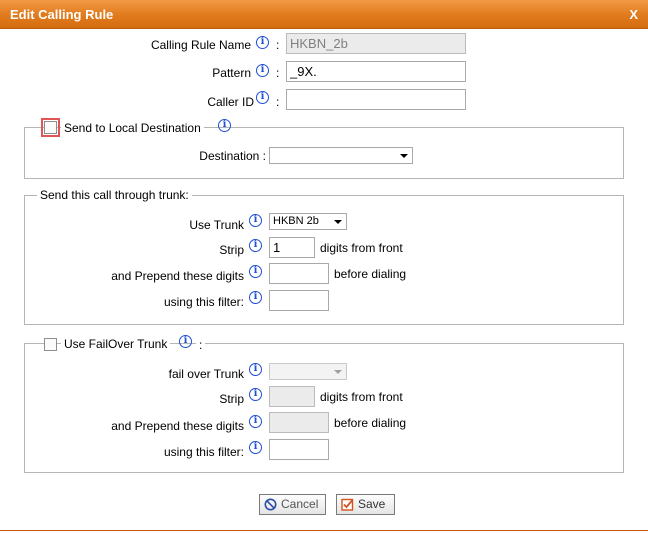 The height and width of the screenshot is (533, 648). I want to click on use-trunk-info-icon: i, so click(255, 220).